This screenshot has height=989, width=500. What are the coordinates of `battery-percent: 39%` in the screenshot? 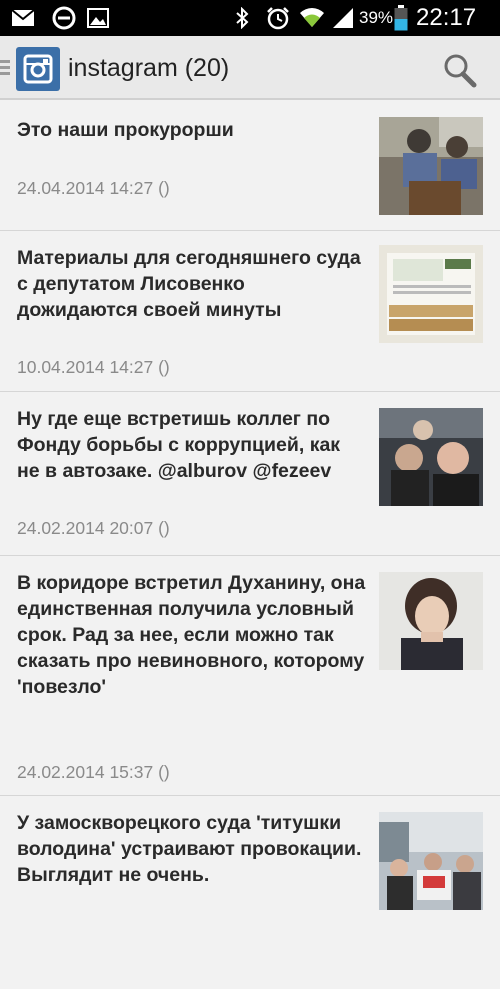 It's located at (376, 17).